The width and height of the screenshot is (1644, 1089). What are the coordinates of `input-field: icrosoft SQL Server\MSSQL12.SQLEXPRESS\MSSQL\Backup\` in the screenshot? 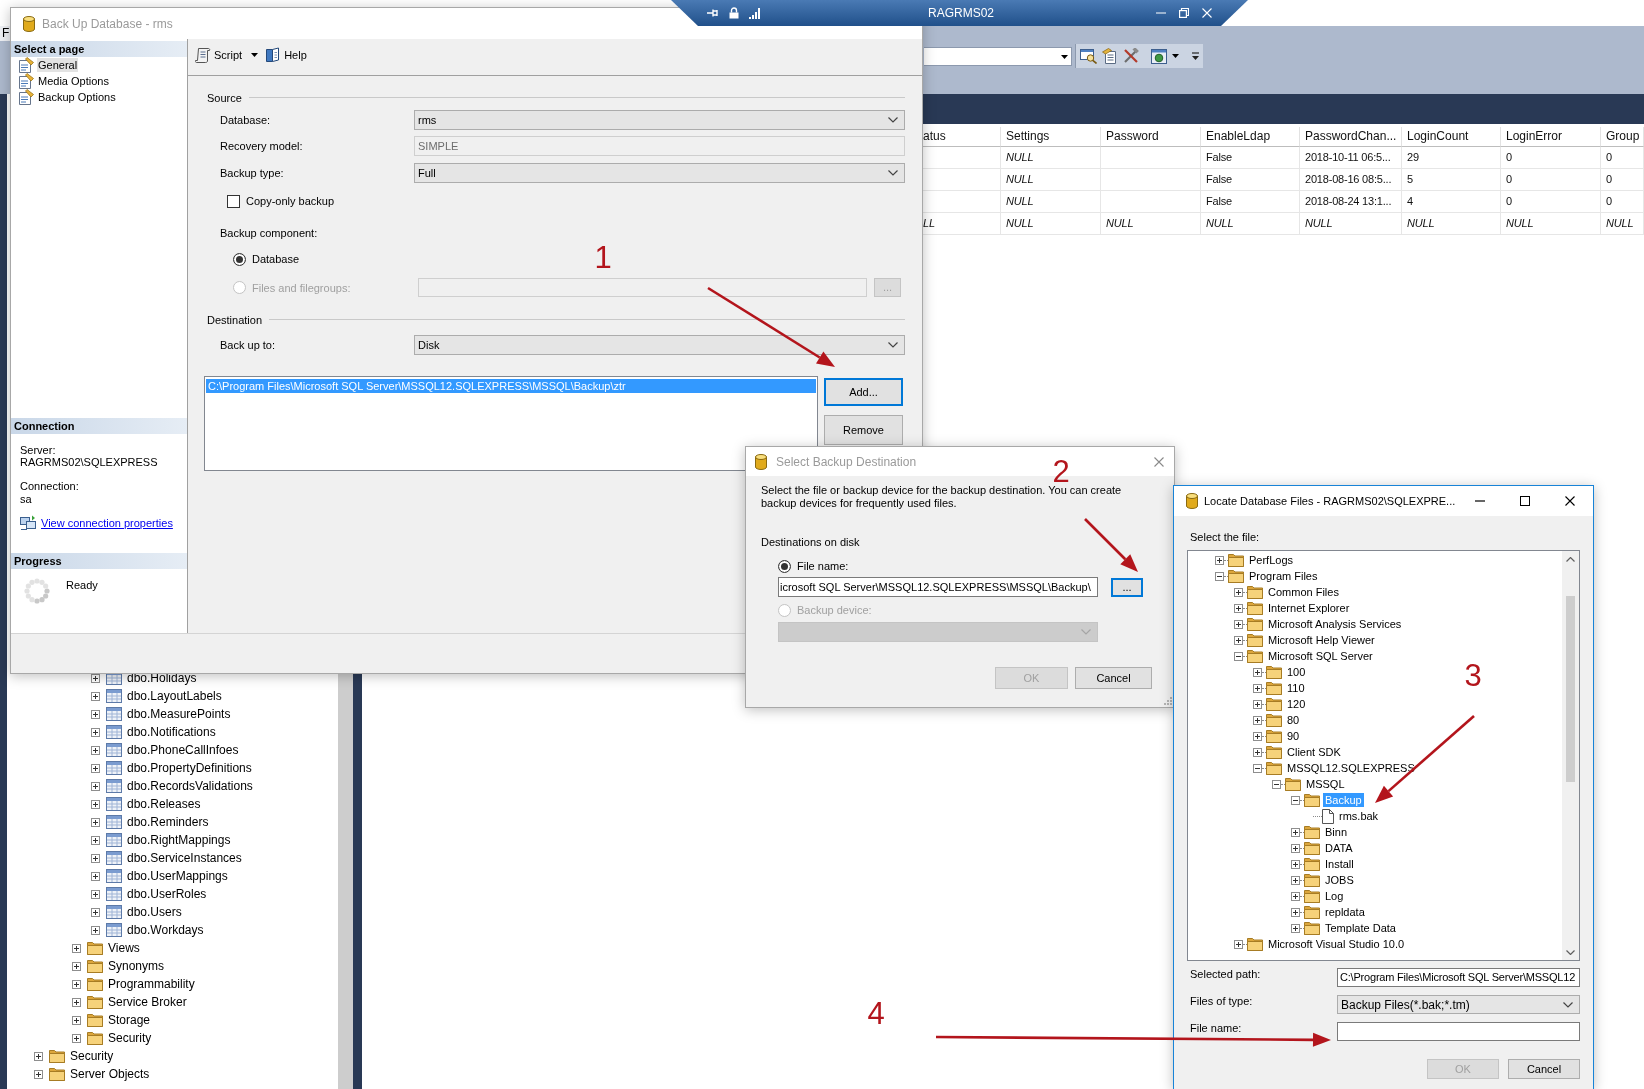 It's located at (938, 587).